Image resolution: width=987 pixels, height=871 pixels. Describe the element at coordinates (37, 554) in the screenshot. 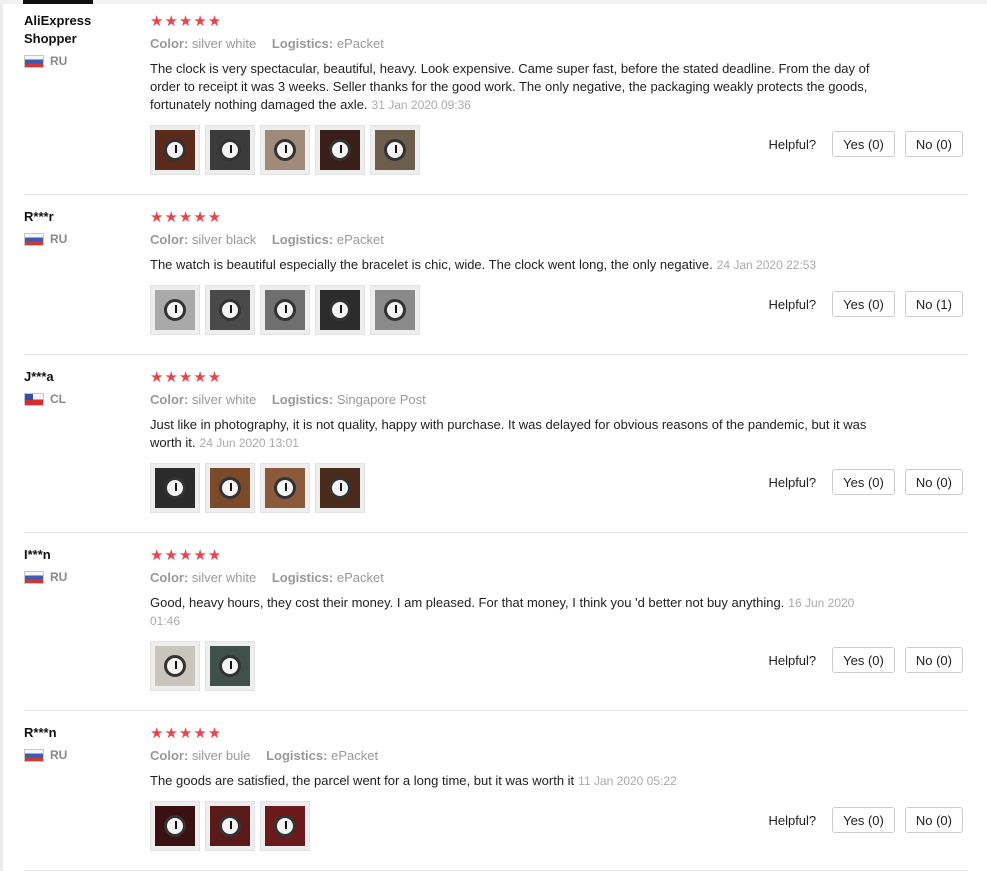

I see `reviewer-name: I***n` at that location.